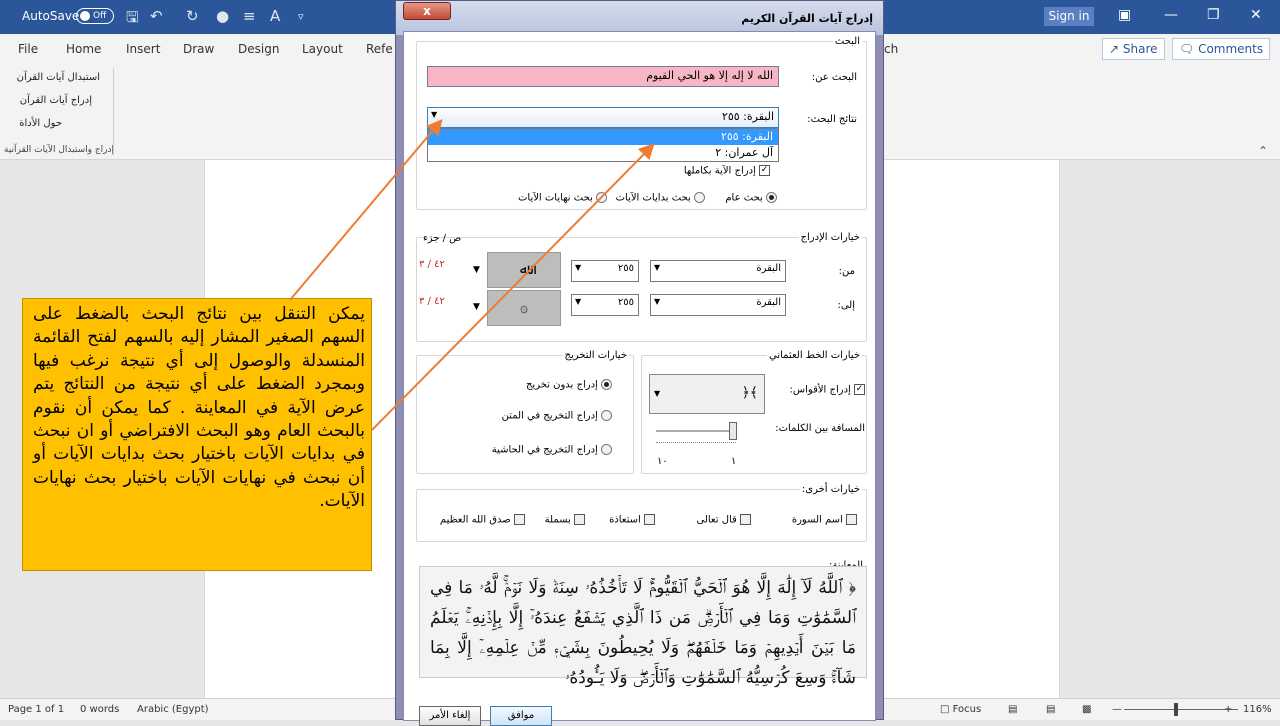 The image size is (1280, 726). What do you see at coordinates (605, 271) in the screenshot?
I see `from-ayah-select: ▼ ٢٥٥` at bounding box center [605, 271].